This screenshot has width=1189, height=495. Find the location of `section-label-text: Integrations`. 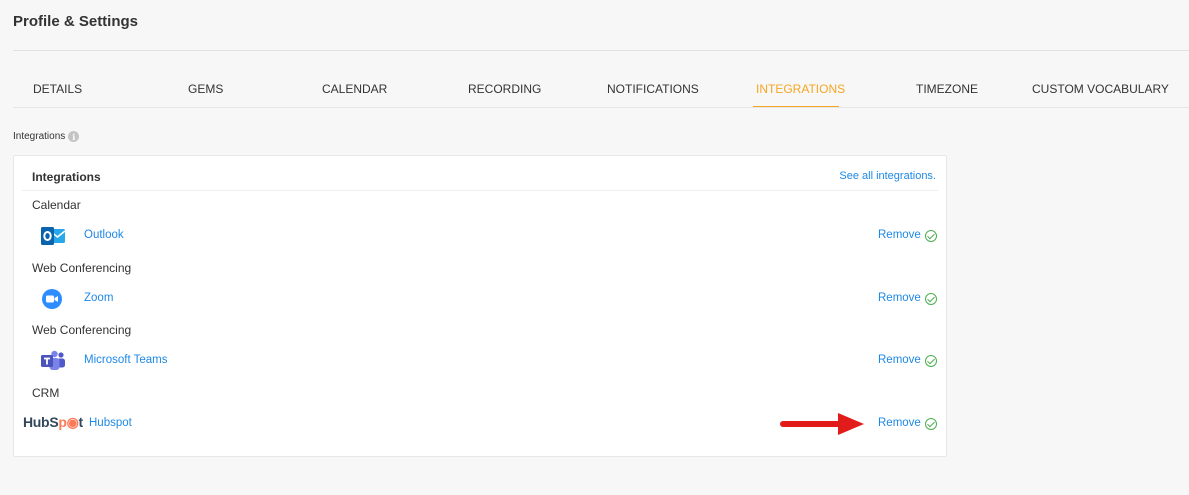

section-label-text: Integrations is located at coordinates (39, 136).